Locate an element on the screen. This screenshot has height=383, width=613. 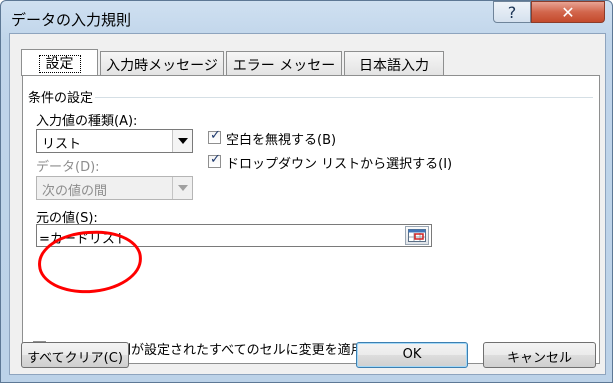
data-label: データ(D): is located at coordinates (68, 167).